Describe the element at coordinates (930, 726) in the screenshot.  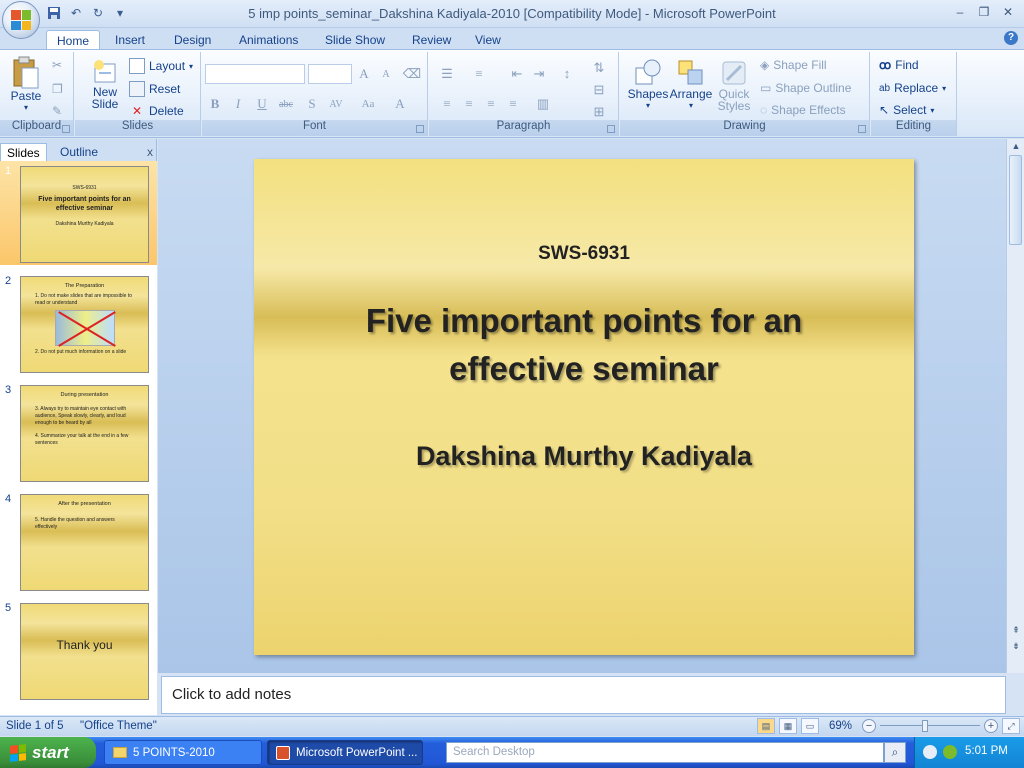
I see `zoom-slider` at that location.